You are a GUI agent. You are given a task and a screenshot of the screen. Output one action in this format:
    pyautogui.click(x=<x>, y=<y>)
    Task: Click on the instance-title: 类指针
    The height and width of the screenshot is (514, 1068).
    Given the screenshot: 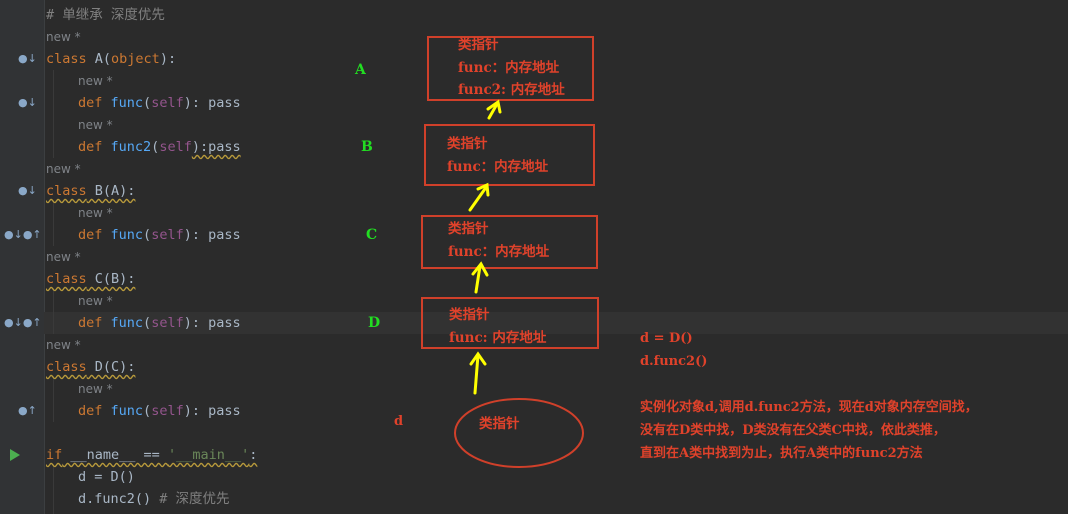 What is the action you would take?
    pyautogui.click(x=499, y=424)
    